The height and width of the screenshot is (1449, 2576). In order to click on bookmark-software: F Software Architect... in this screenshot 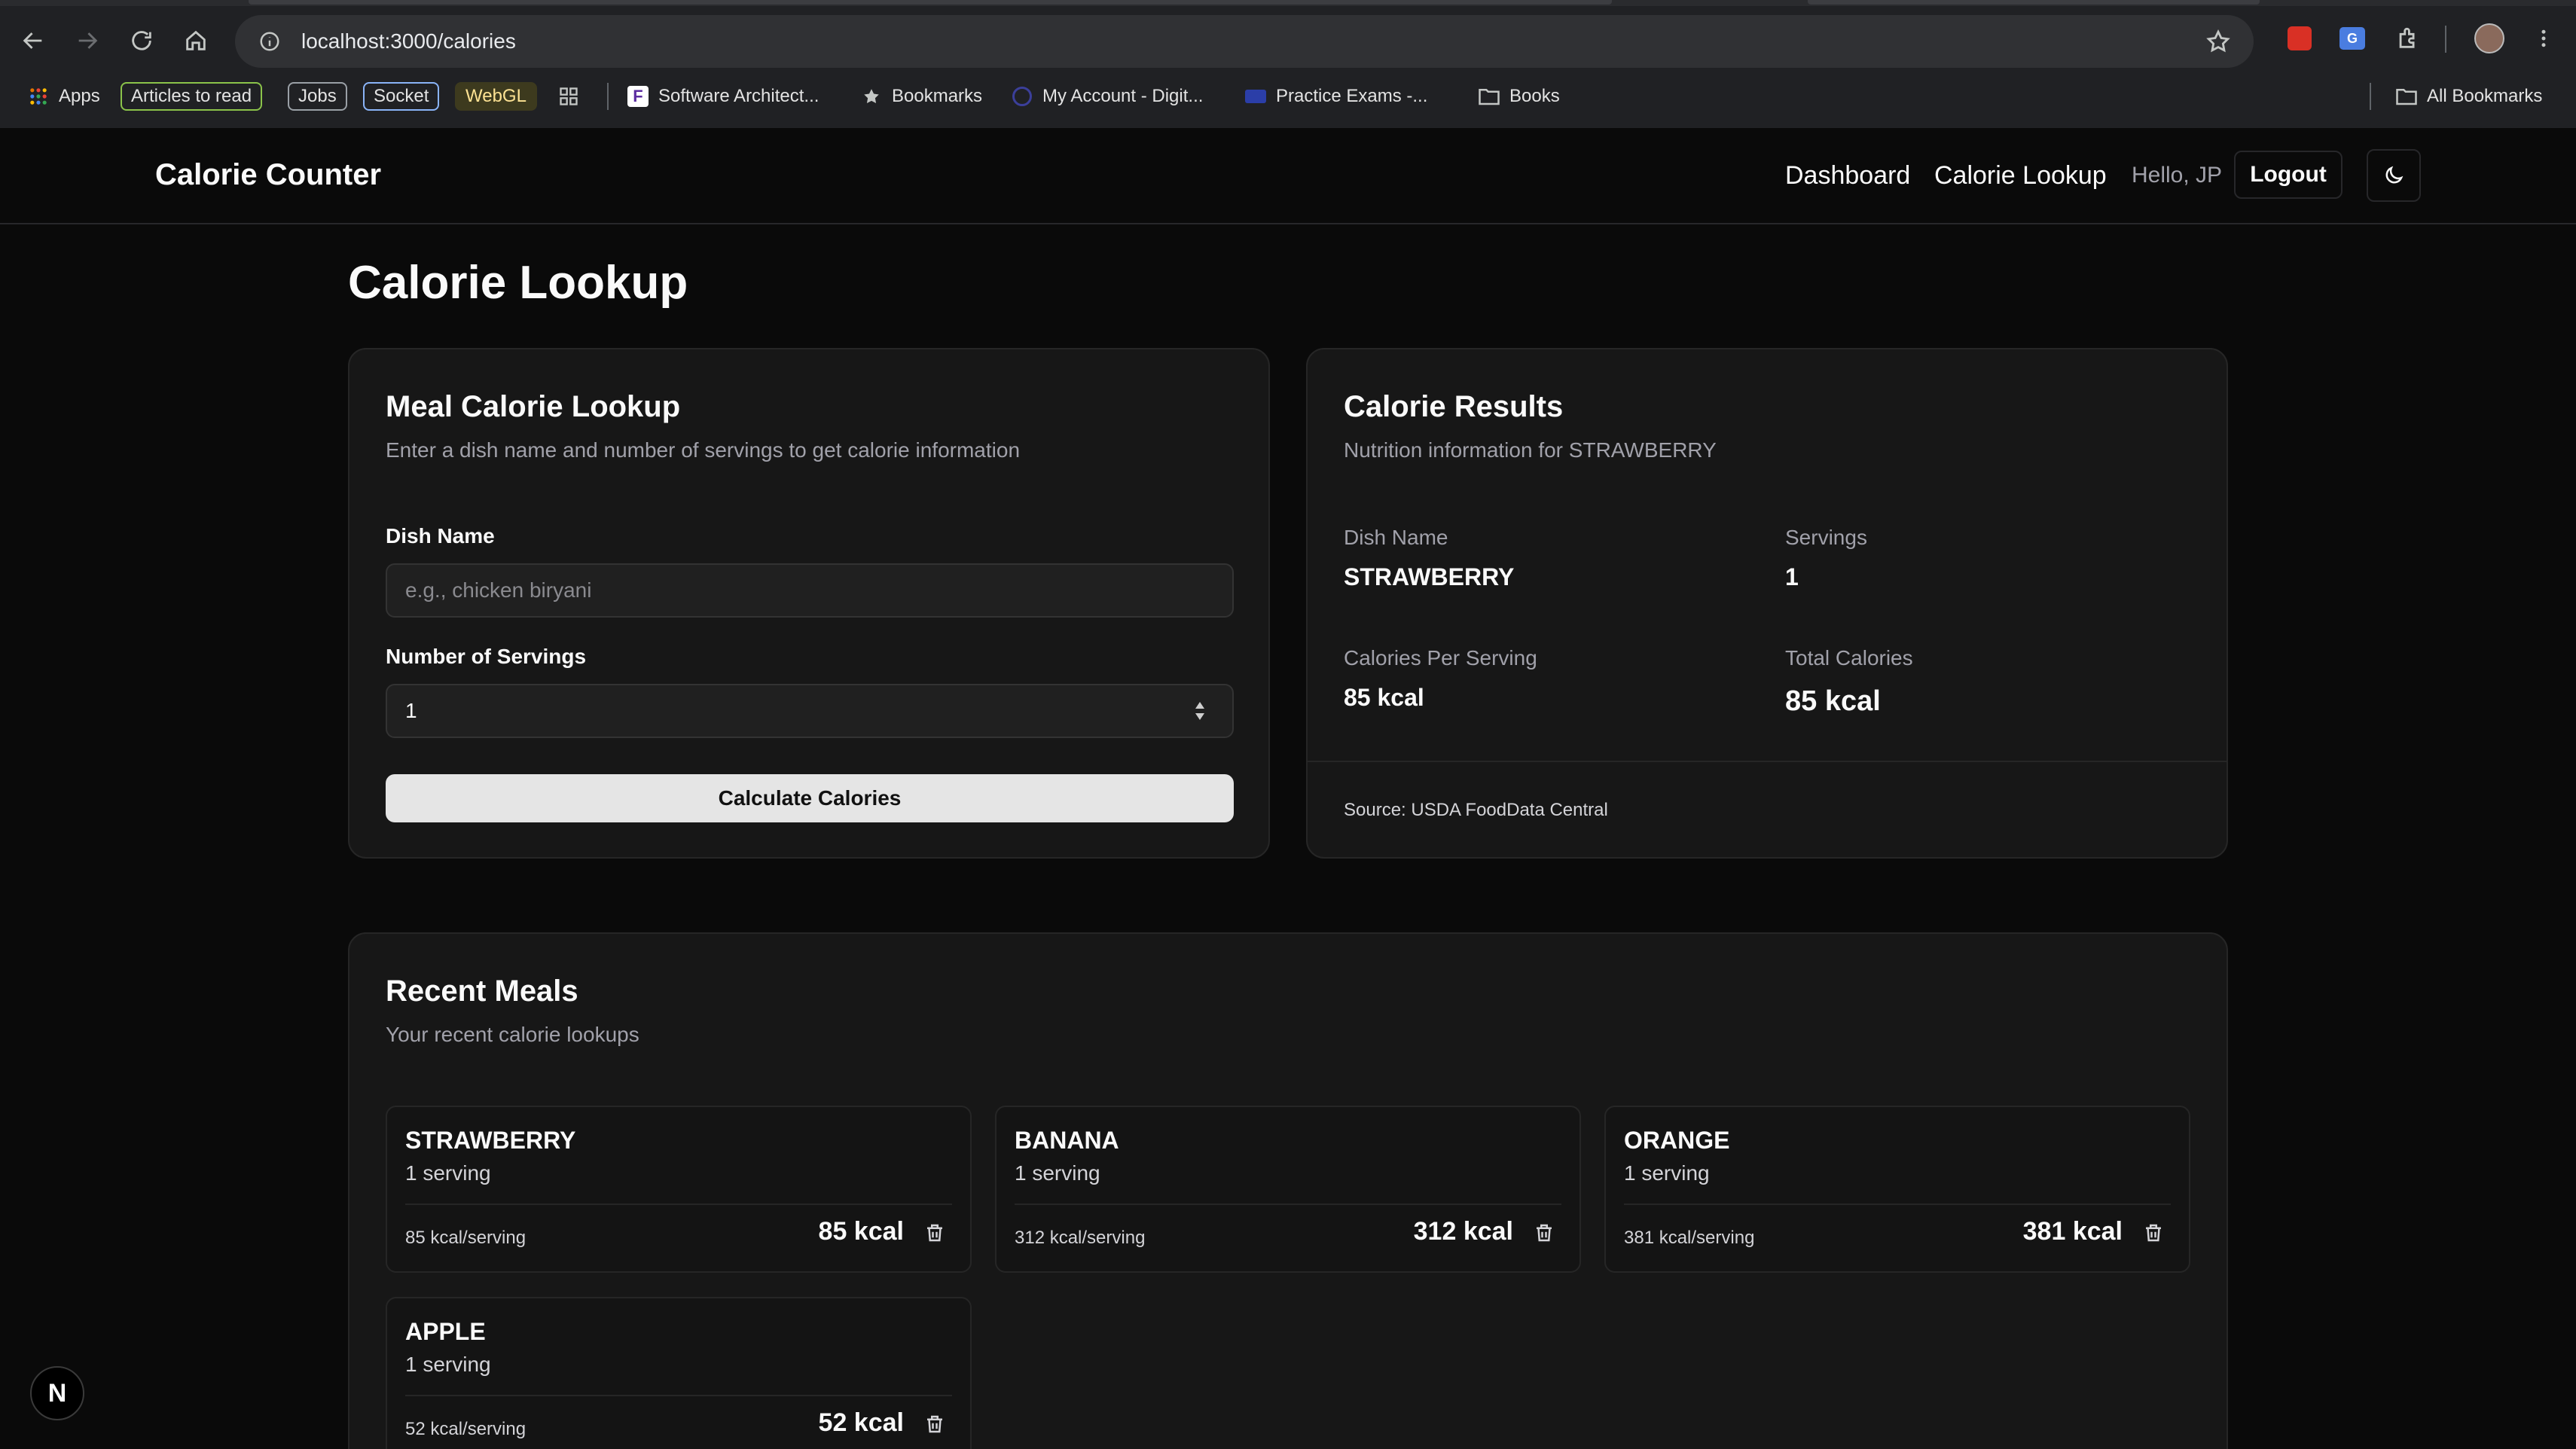, I will do `click(723, 96)`.